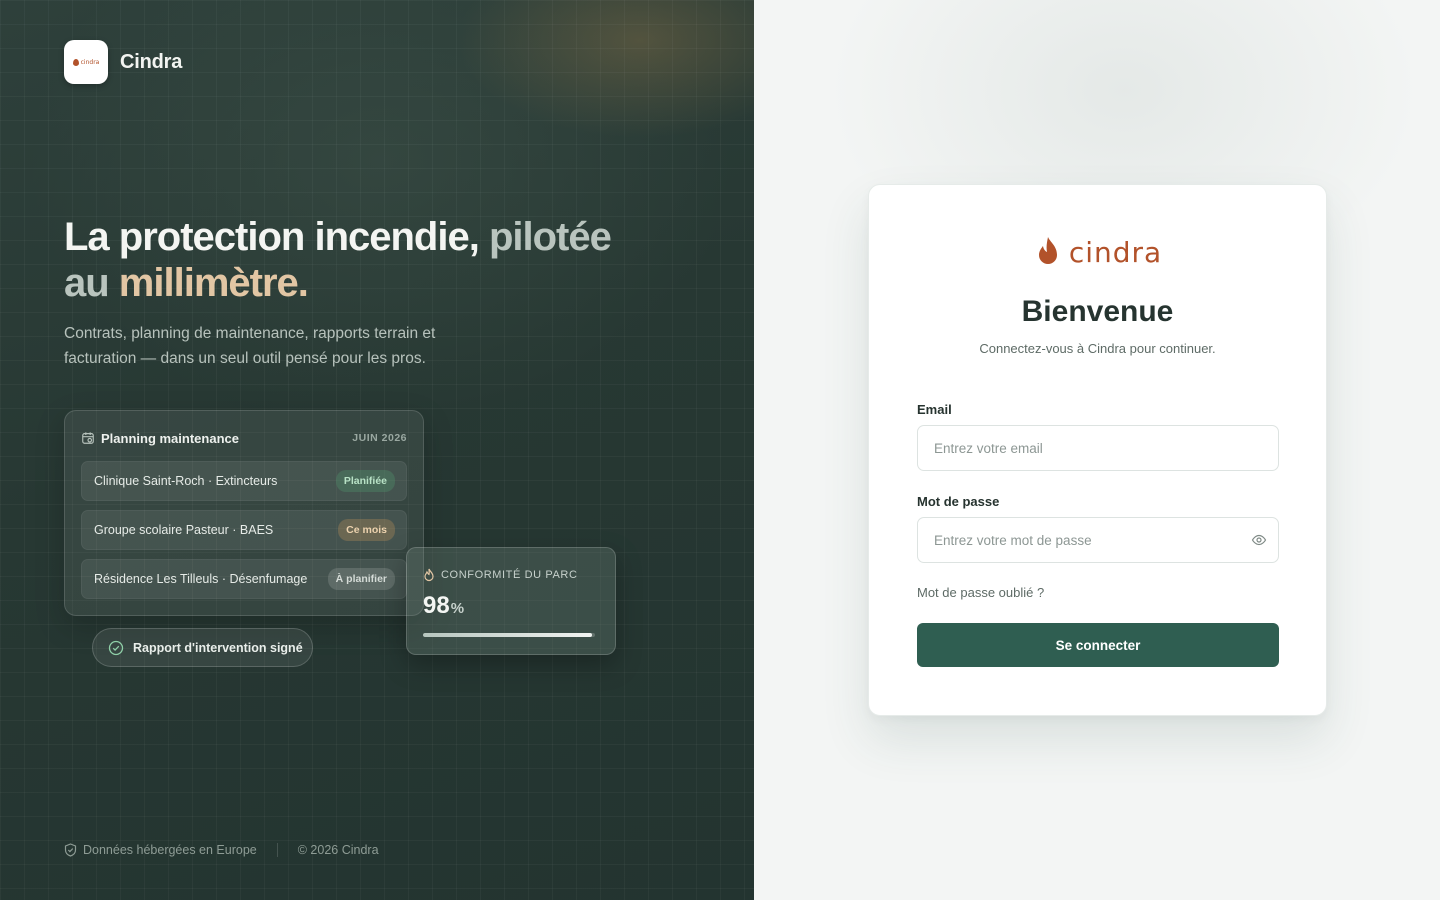  I want to click on hero-title-part2: pilotée, so click(545, 237).